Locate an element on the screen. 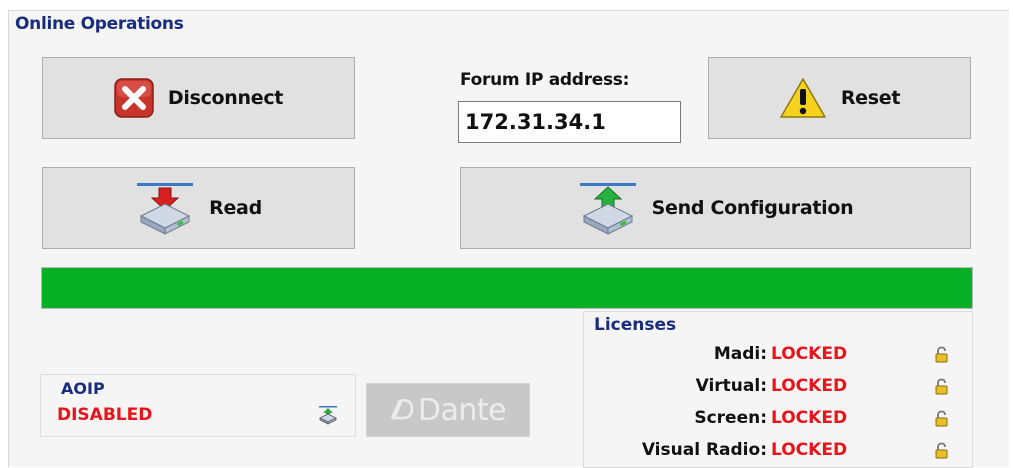 Image resolution: width=1013 pixels, height=468 pixels. ip-address-input is located at coordinates (569, 122).